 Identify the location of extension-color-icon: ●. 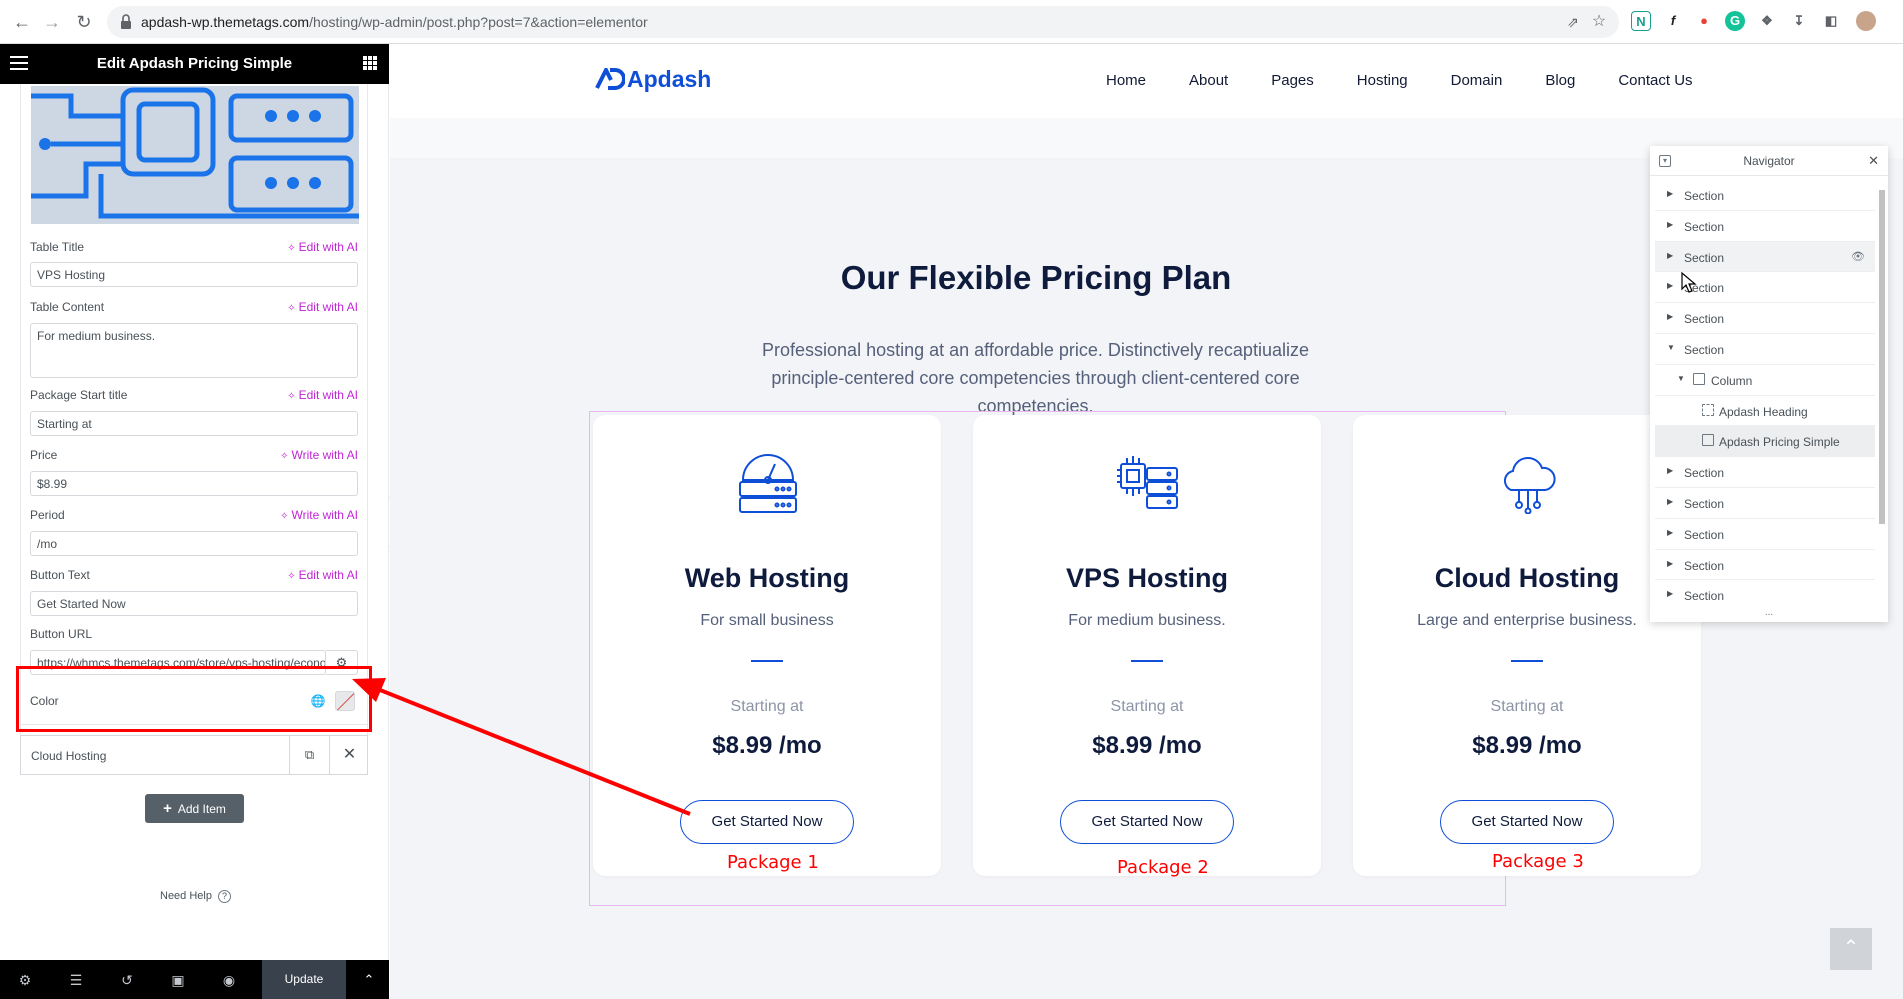
(1704, 21).